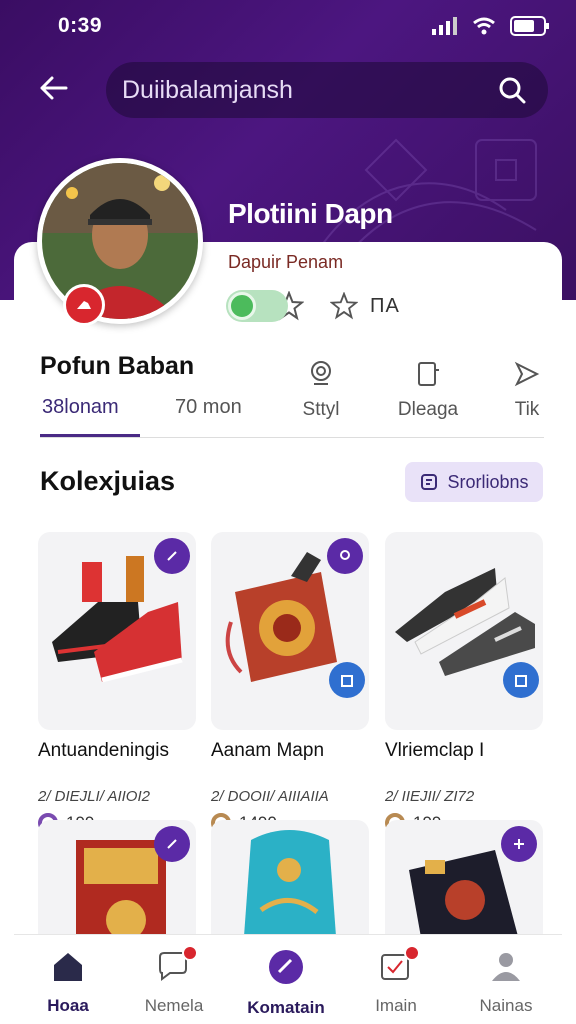 The width and height of the screenshot is (576, 1024). I want to click on arrow-left-icon, so click(54, 88).